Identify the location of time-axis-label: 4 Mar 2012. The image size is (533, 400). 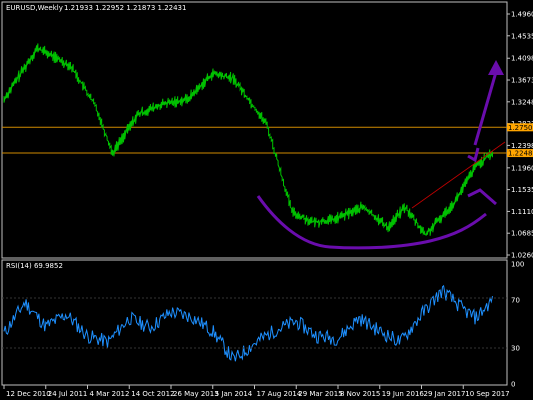
(110, 394).